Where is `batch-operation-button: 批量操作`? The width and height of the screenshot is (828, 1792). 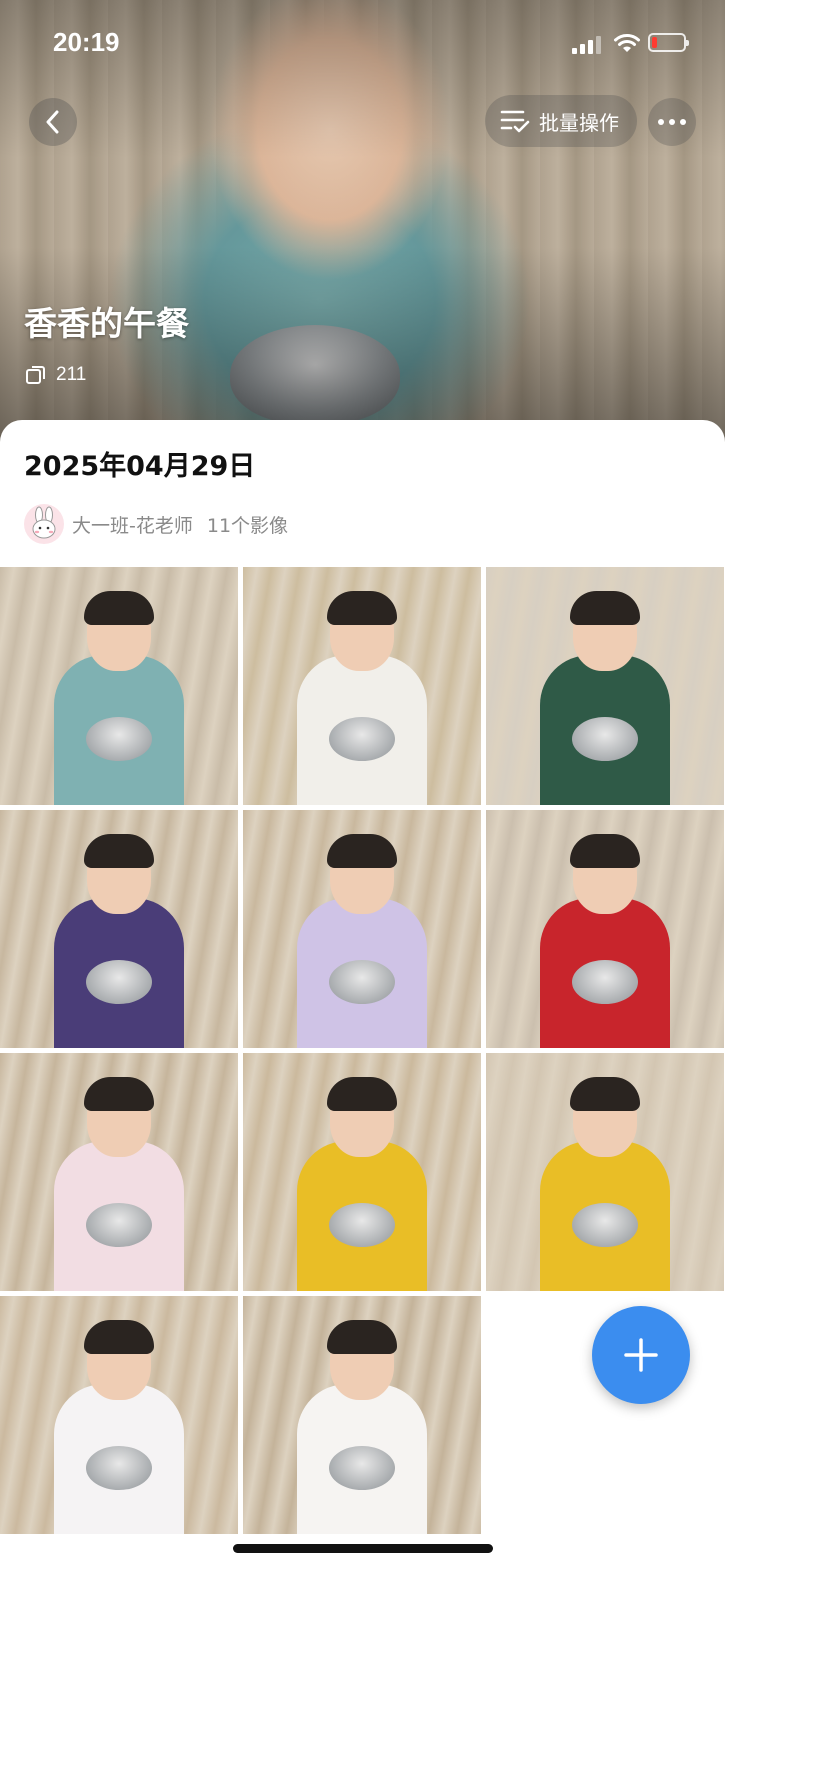 batch-operation-button: 批量操作 is located at coordinates (561, 121).